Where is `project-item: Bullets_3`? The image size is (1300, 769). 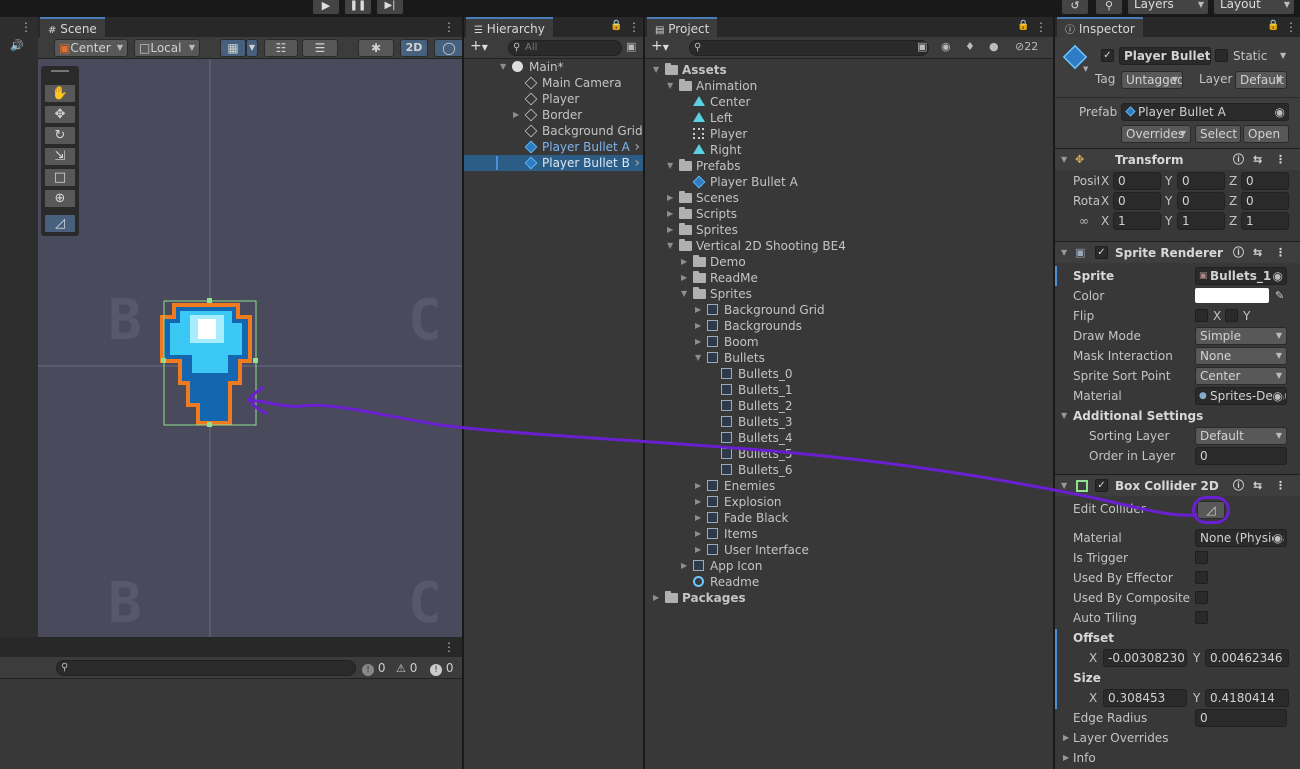 project-item: Bullets_3 is located at coordinates (849, 422).